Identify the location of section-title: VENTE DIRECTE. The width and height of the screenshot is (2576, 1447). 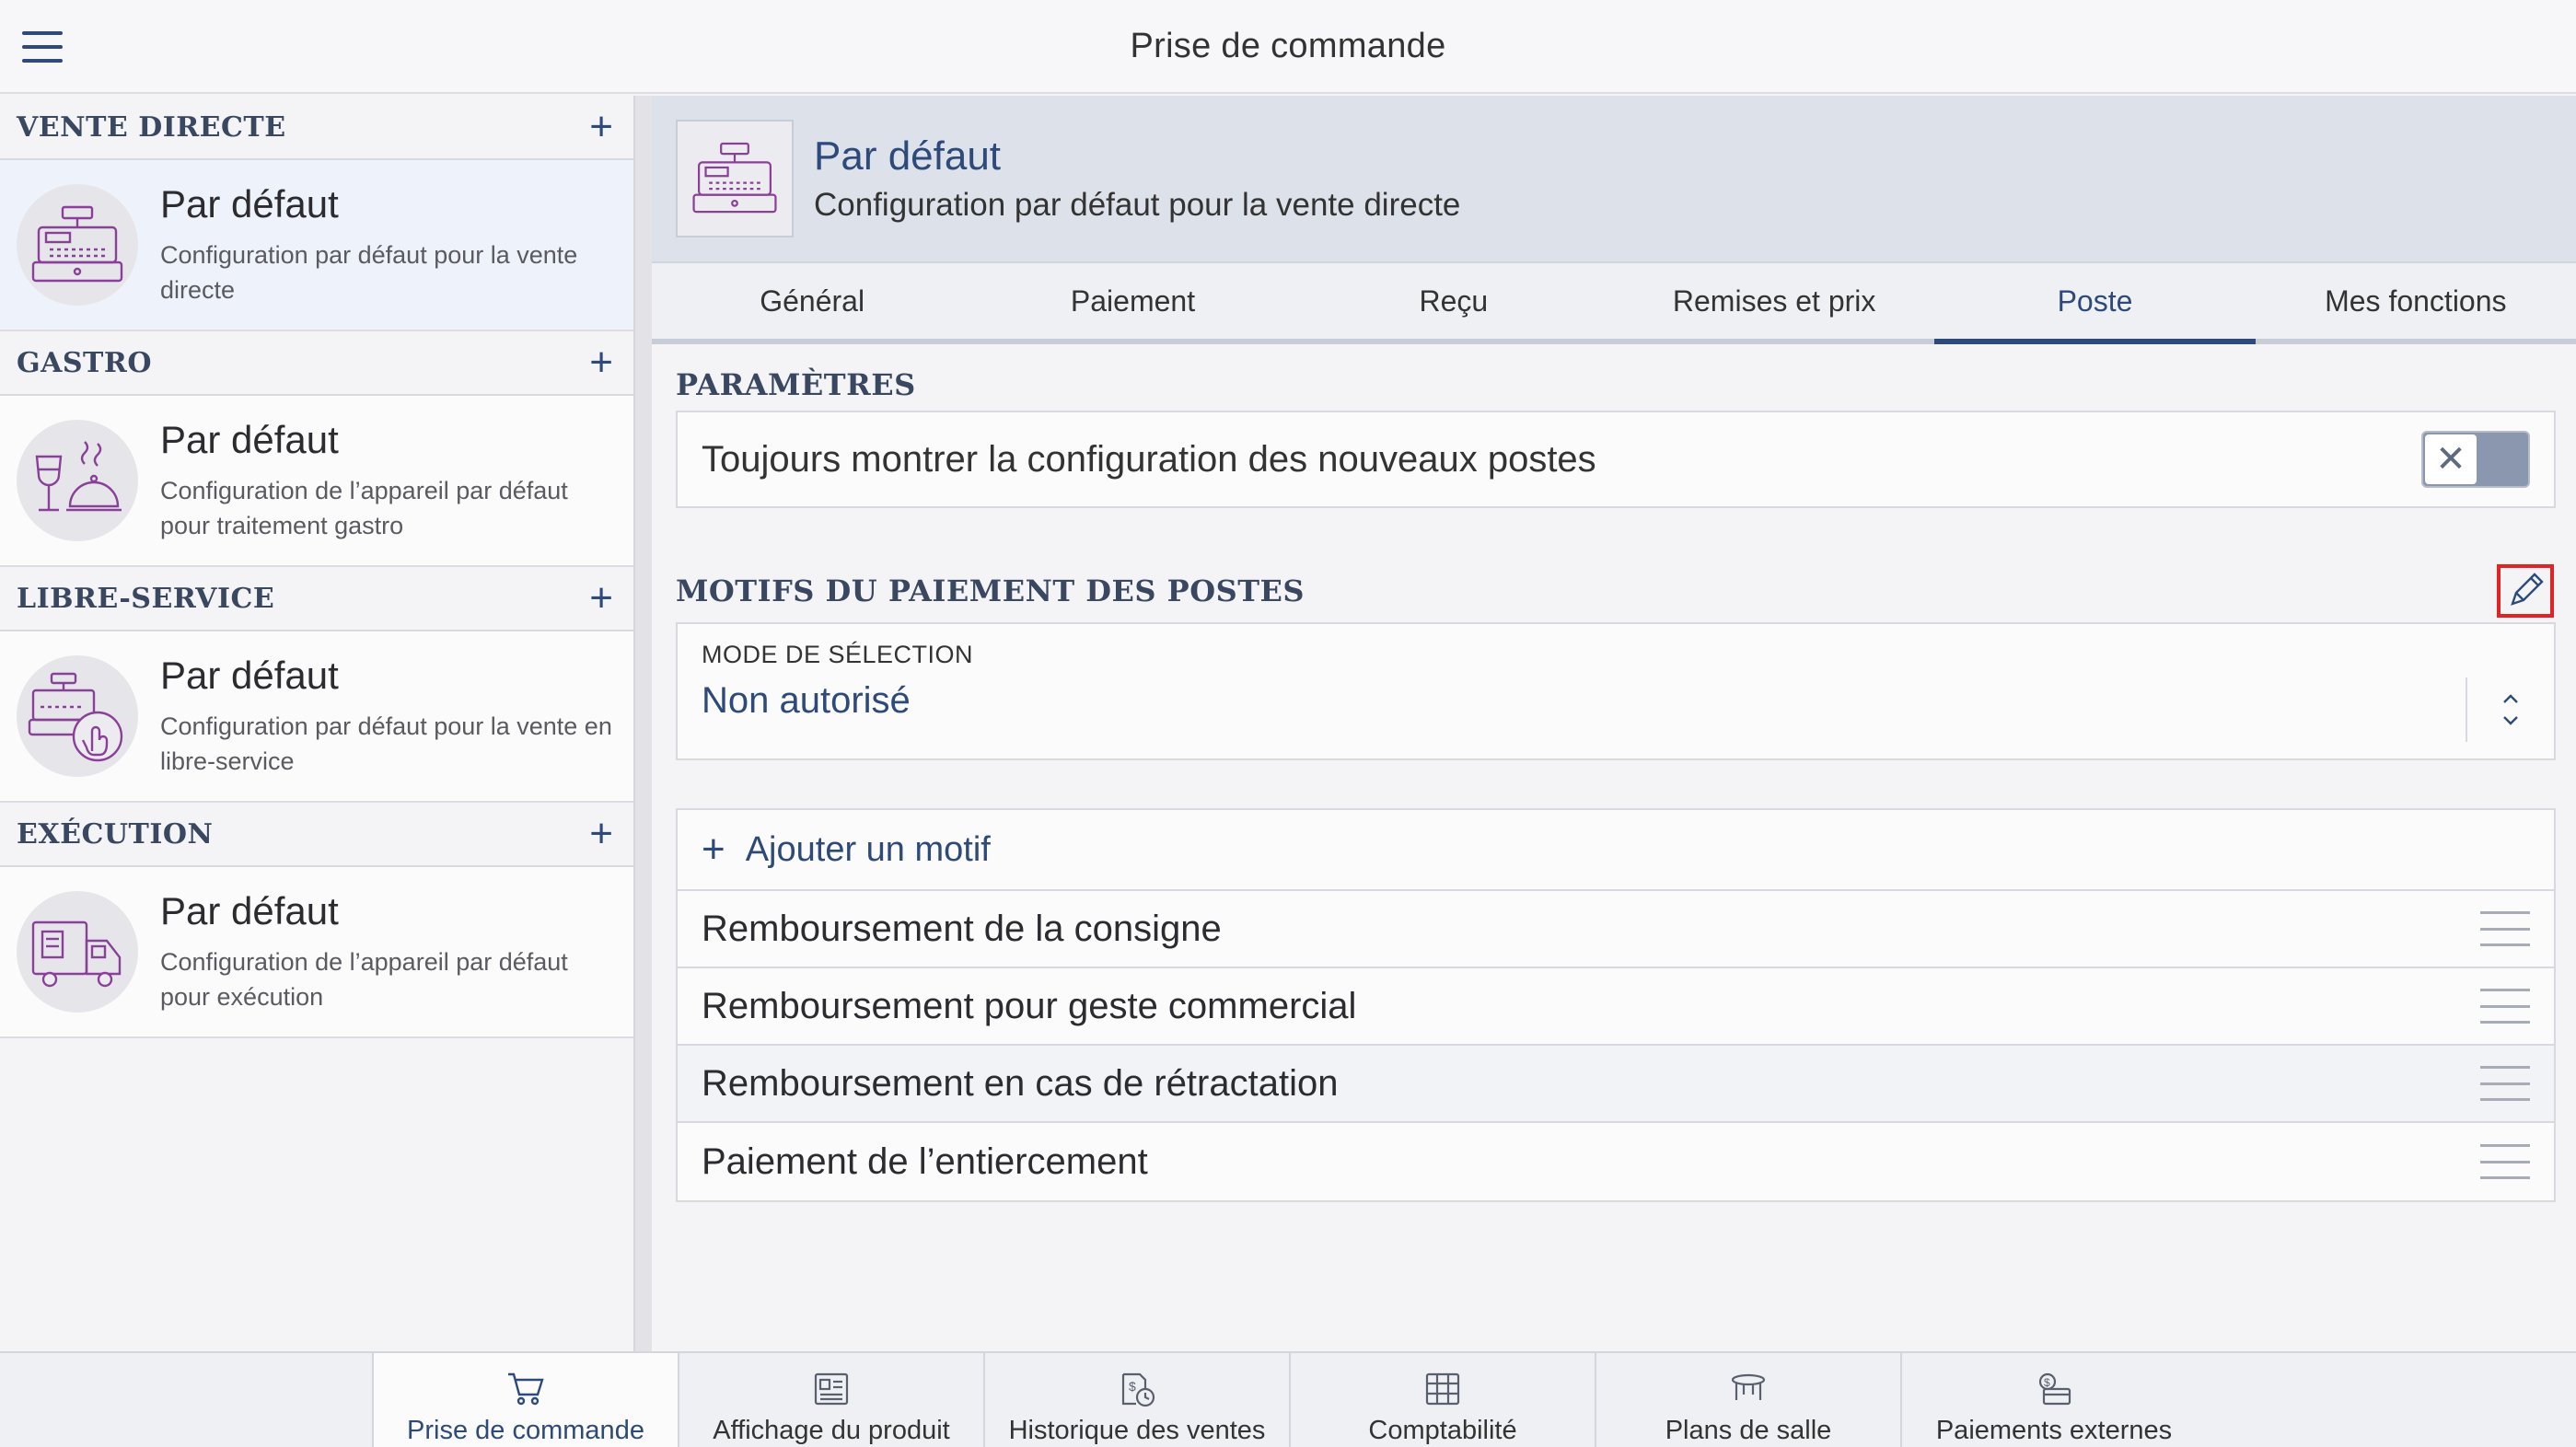
(151, 127).